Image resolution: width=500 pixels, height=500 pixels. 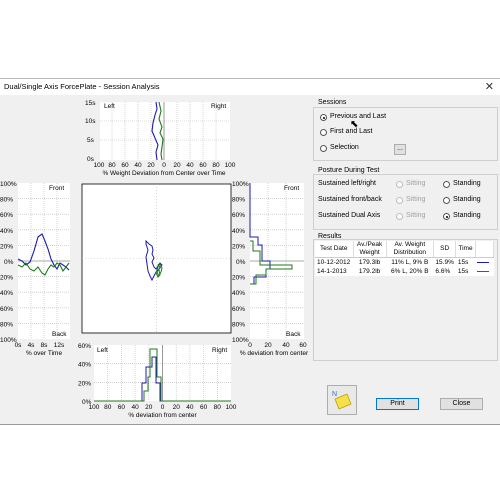 I want to click on right-x-label: % deviation from center, so click(x=274, y=353).